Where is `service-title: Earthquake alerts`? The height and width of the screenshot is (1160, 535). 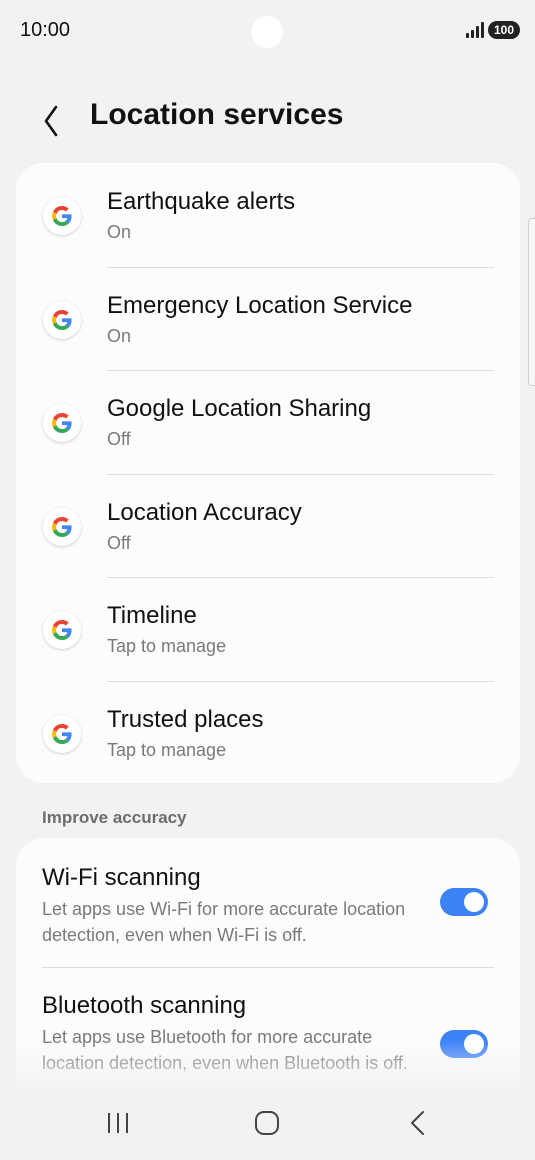
service-title: Earthquake alerts is located at coordinates (201, 201).